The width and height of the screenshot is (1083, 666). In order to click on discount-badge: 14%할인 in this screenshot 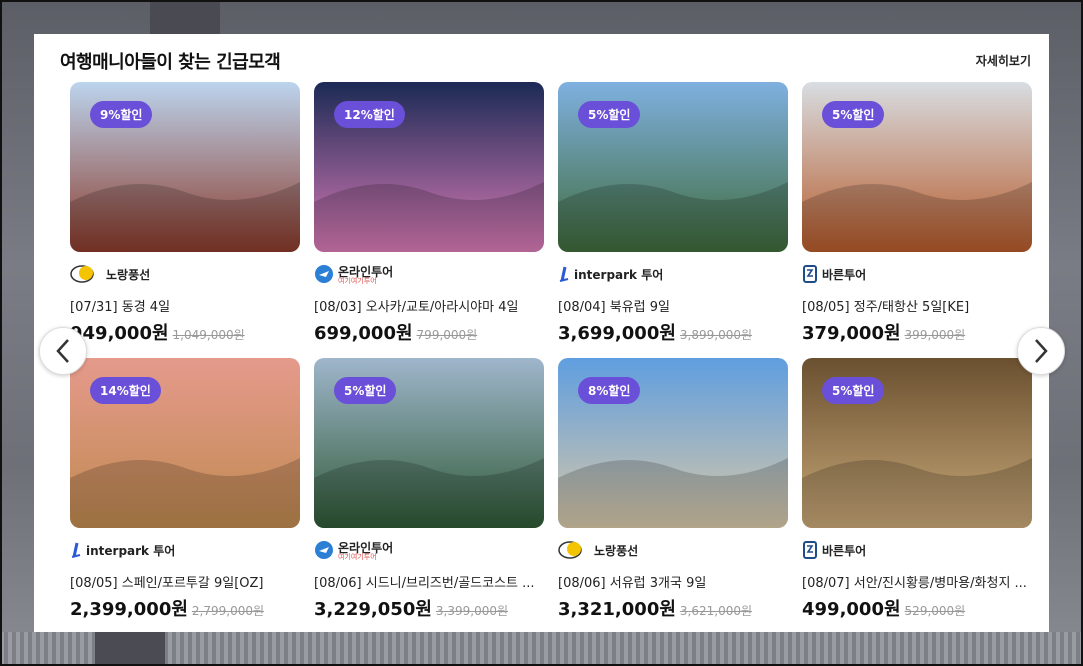, I will do `click(125, 390)`.